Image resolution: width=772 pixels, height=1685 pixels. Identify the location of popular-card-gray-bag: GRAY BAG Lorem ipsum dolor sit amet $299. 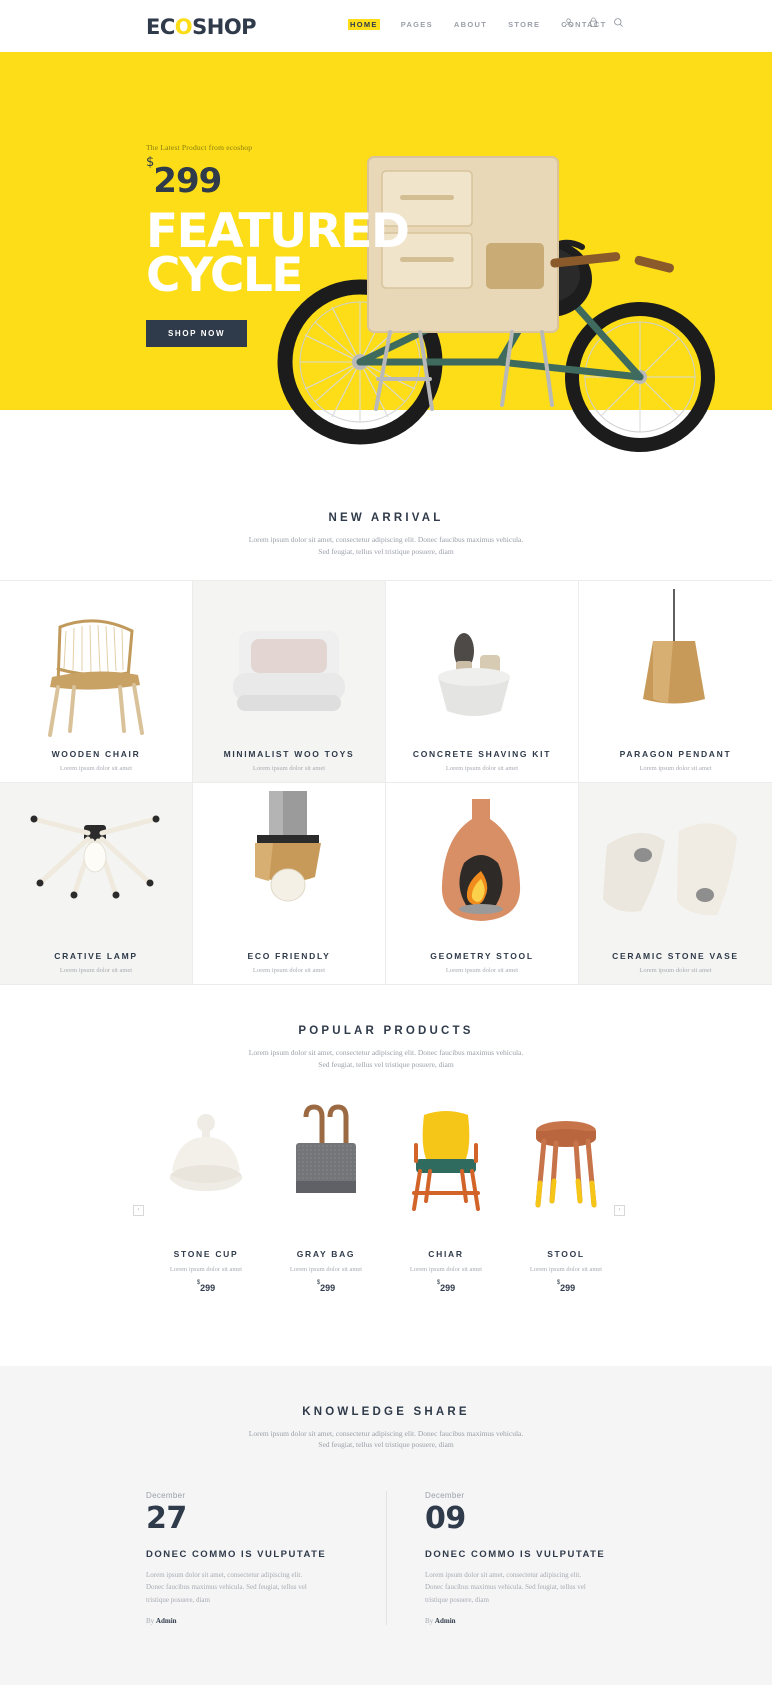
(326, 1197).